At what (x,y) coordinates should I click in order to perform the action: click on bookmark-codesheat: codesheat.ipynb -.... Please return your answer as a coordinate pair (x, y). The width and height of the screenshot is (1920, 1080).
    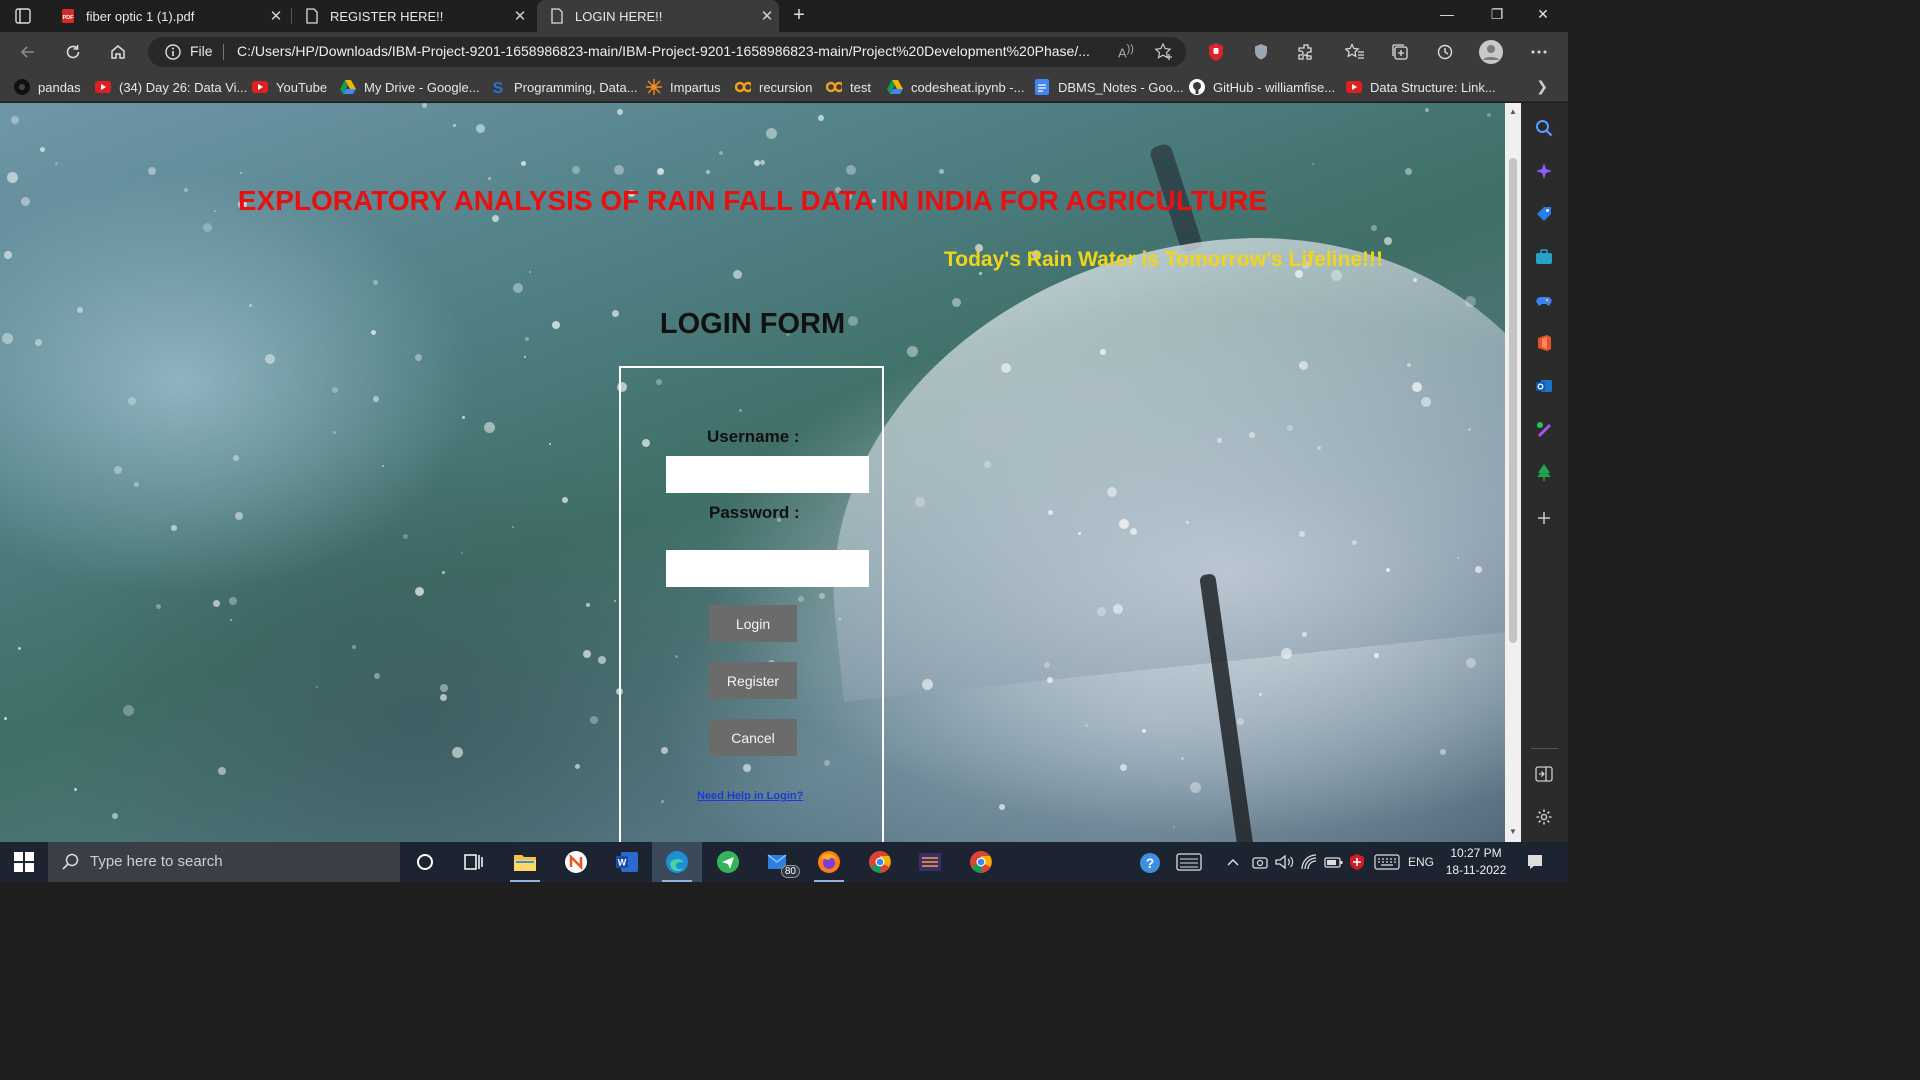
    Looking at the image, I should click on (955, 87).